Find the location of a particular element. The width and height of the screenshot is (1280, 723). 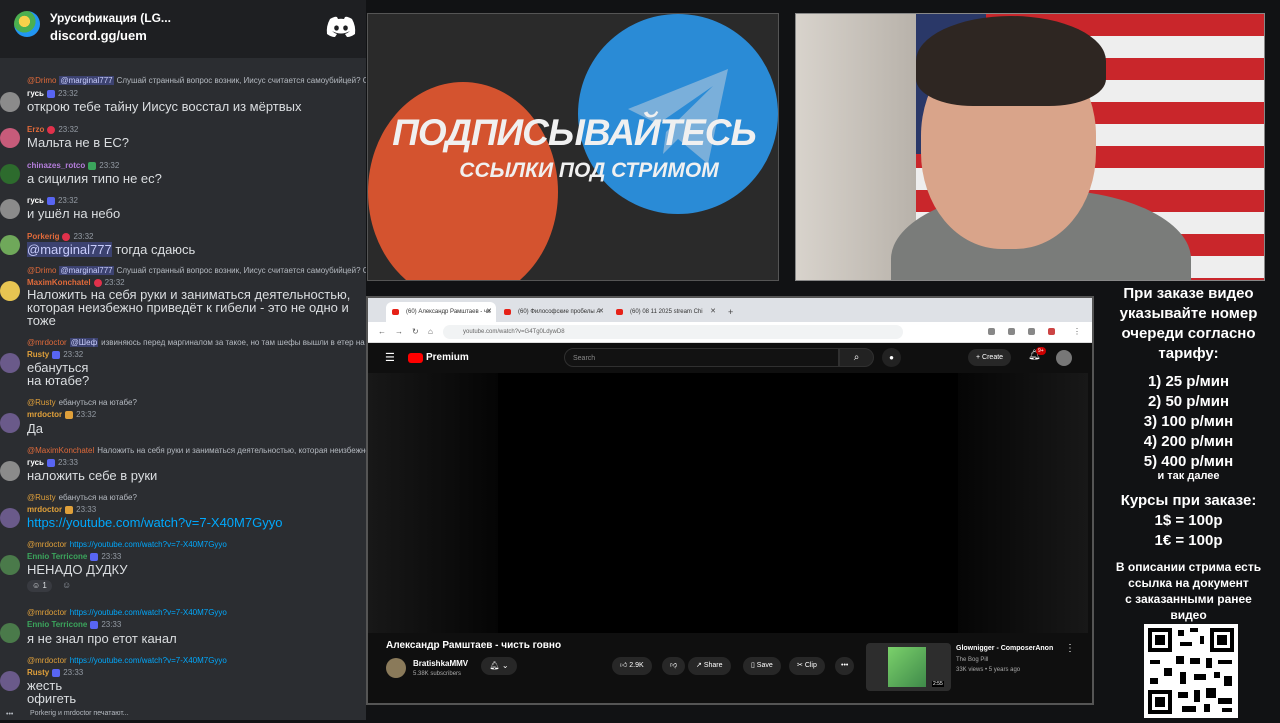

recommended-thumbnail: 2:55 is located at coordinates (908, 667).